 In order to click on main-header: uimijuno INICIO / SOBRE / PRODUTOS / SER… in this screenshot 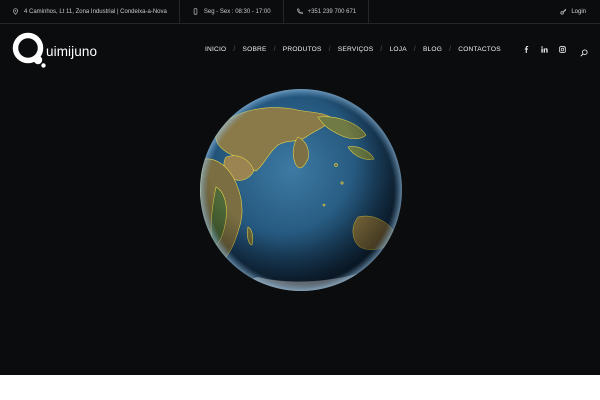, I will do `click(300, 49)`.